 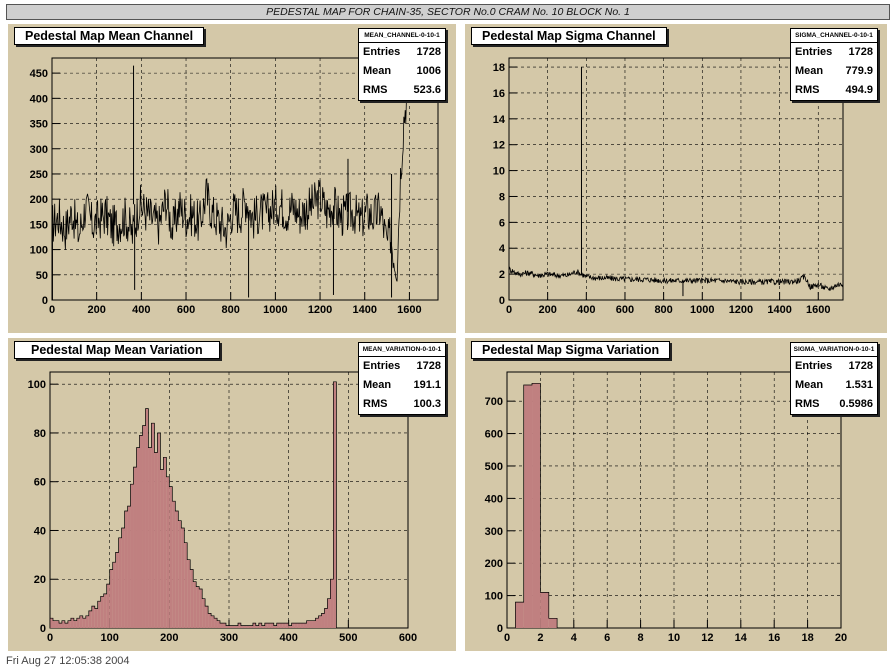 What do you see at coordinates (117, 350) in the screenshot?
I see `chart-title: Pedestal Map Mean Variation` at bounding box center [117, 350].